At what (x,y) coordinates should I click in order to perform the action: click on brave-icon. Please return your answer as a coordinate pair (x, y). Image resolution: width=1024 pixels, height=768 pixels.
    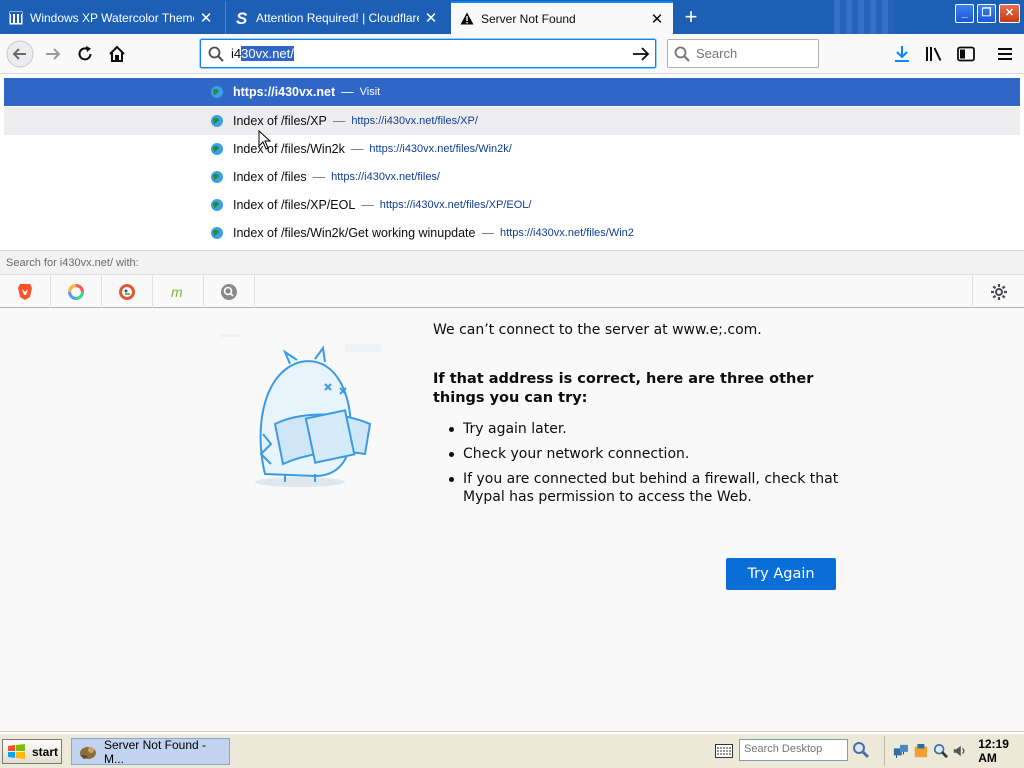
    Looking at the image, I should click on (25, 291).